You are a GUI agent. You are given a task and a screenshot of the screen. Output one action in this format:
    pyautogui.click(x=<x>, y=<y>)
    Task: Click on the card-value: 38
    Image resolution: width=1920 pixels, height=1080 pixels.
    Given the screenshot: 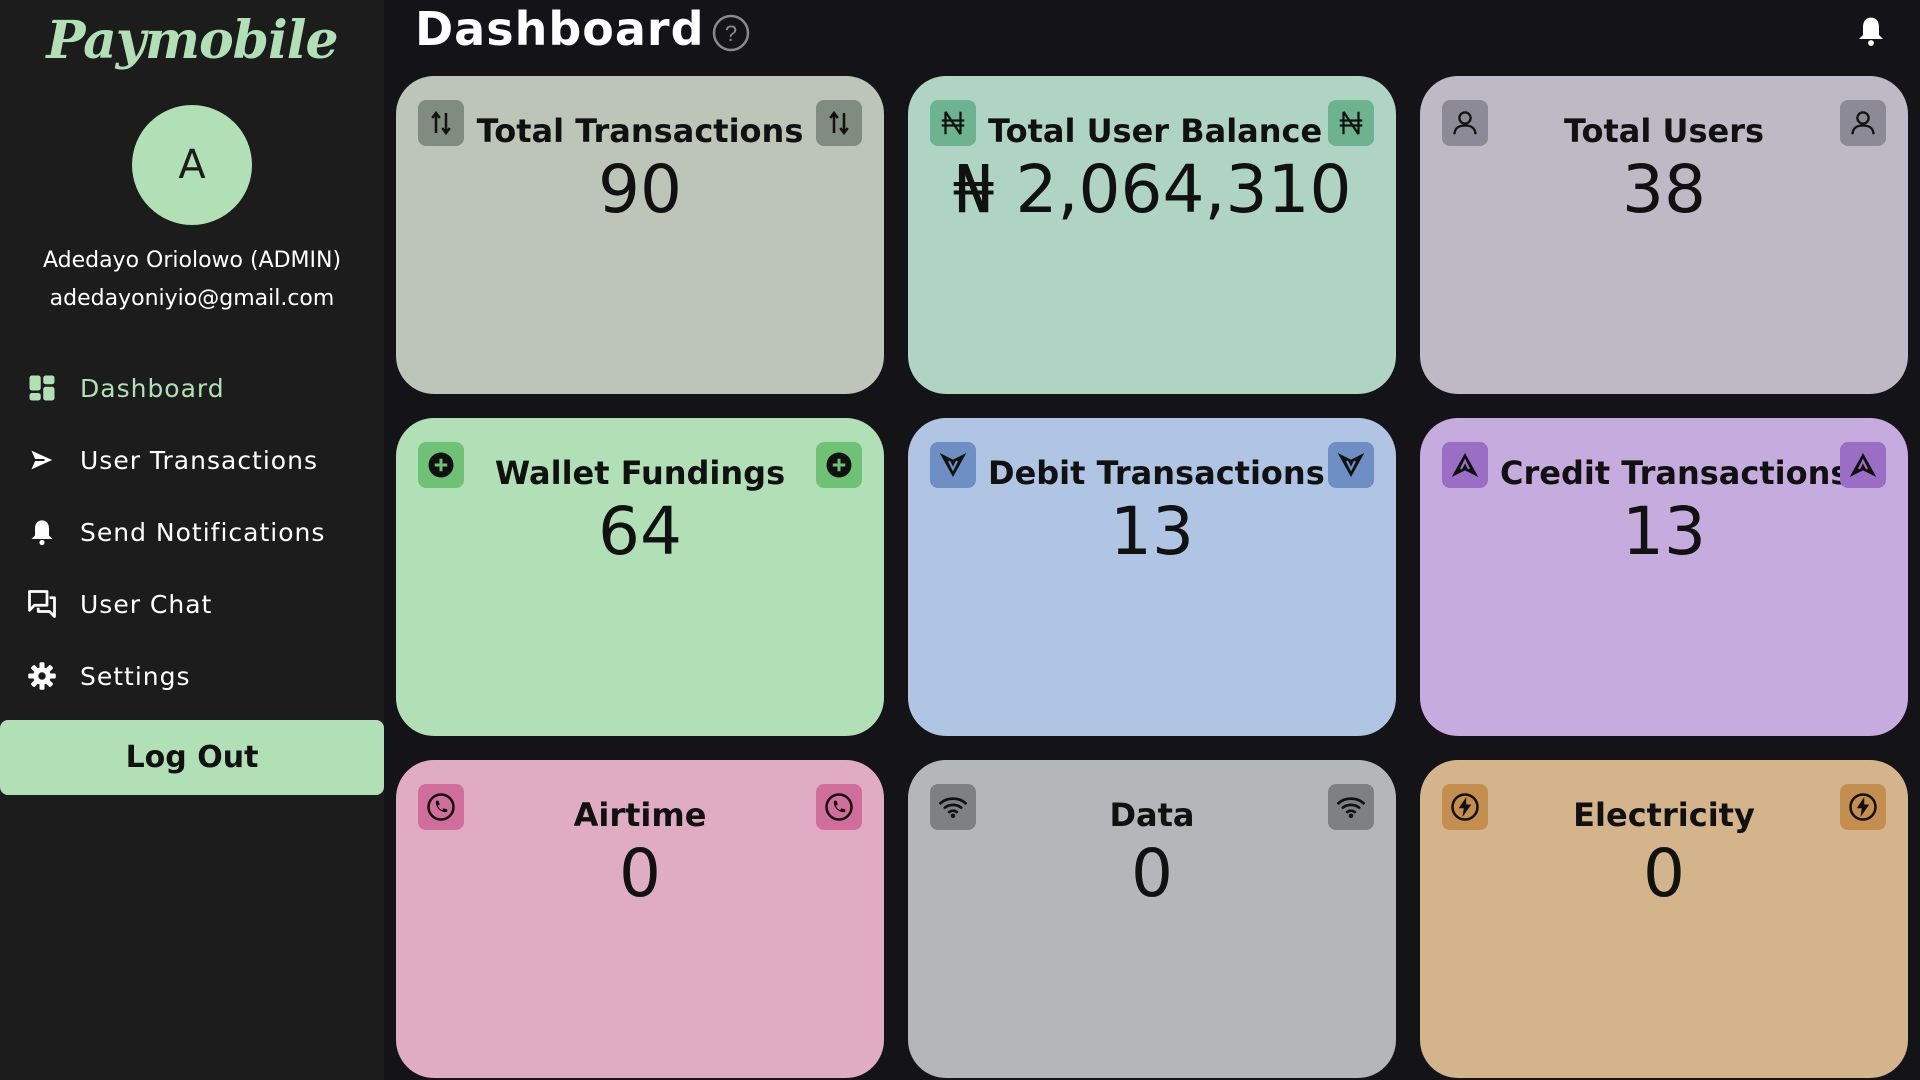 What is the action you would take?
    pyautogui.click(x=1664, y=189)
    